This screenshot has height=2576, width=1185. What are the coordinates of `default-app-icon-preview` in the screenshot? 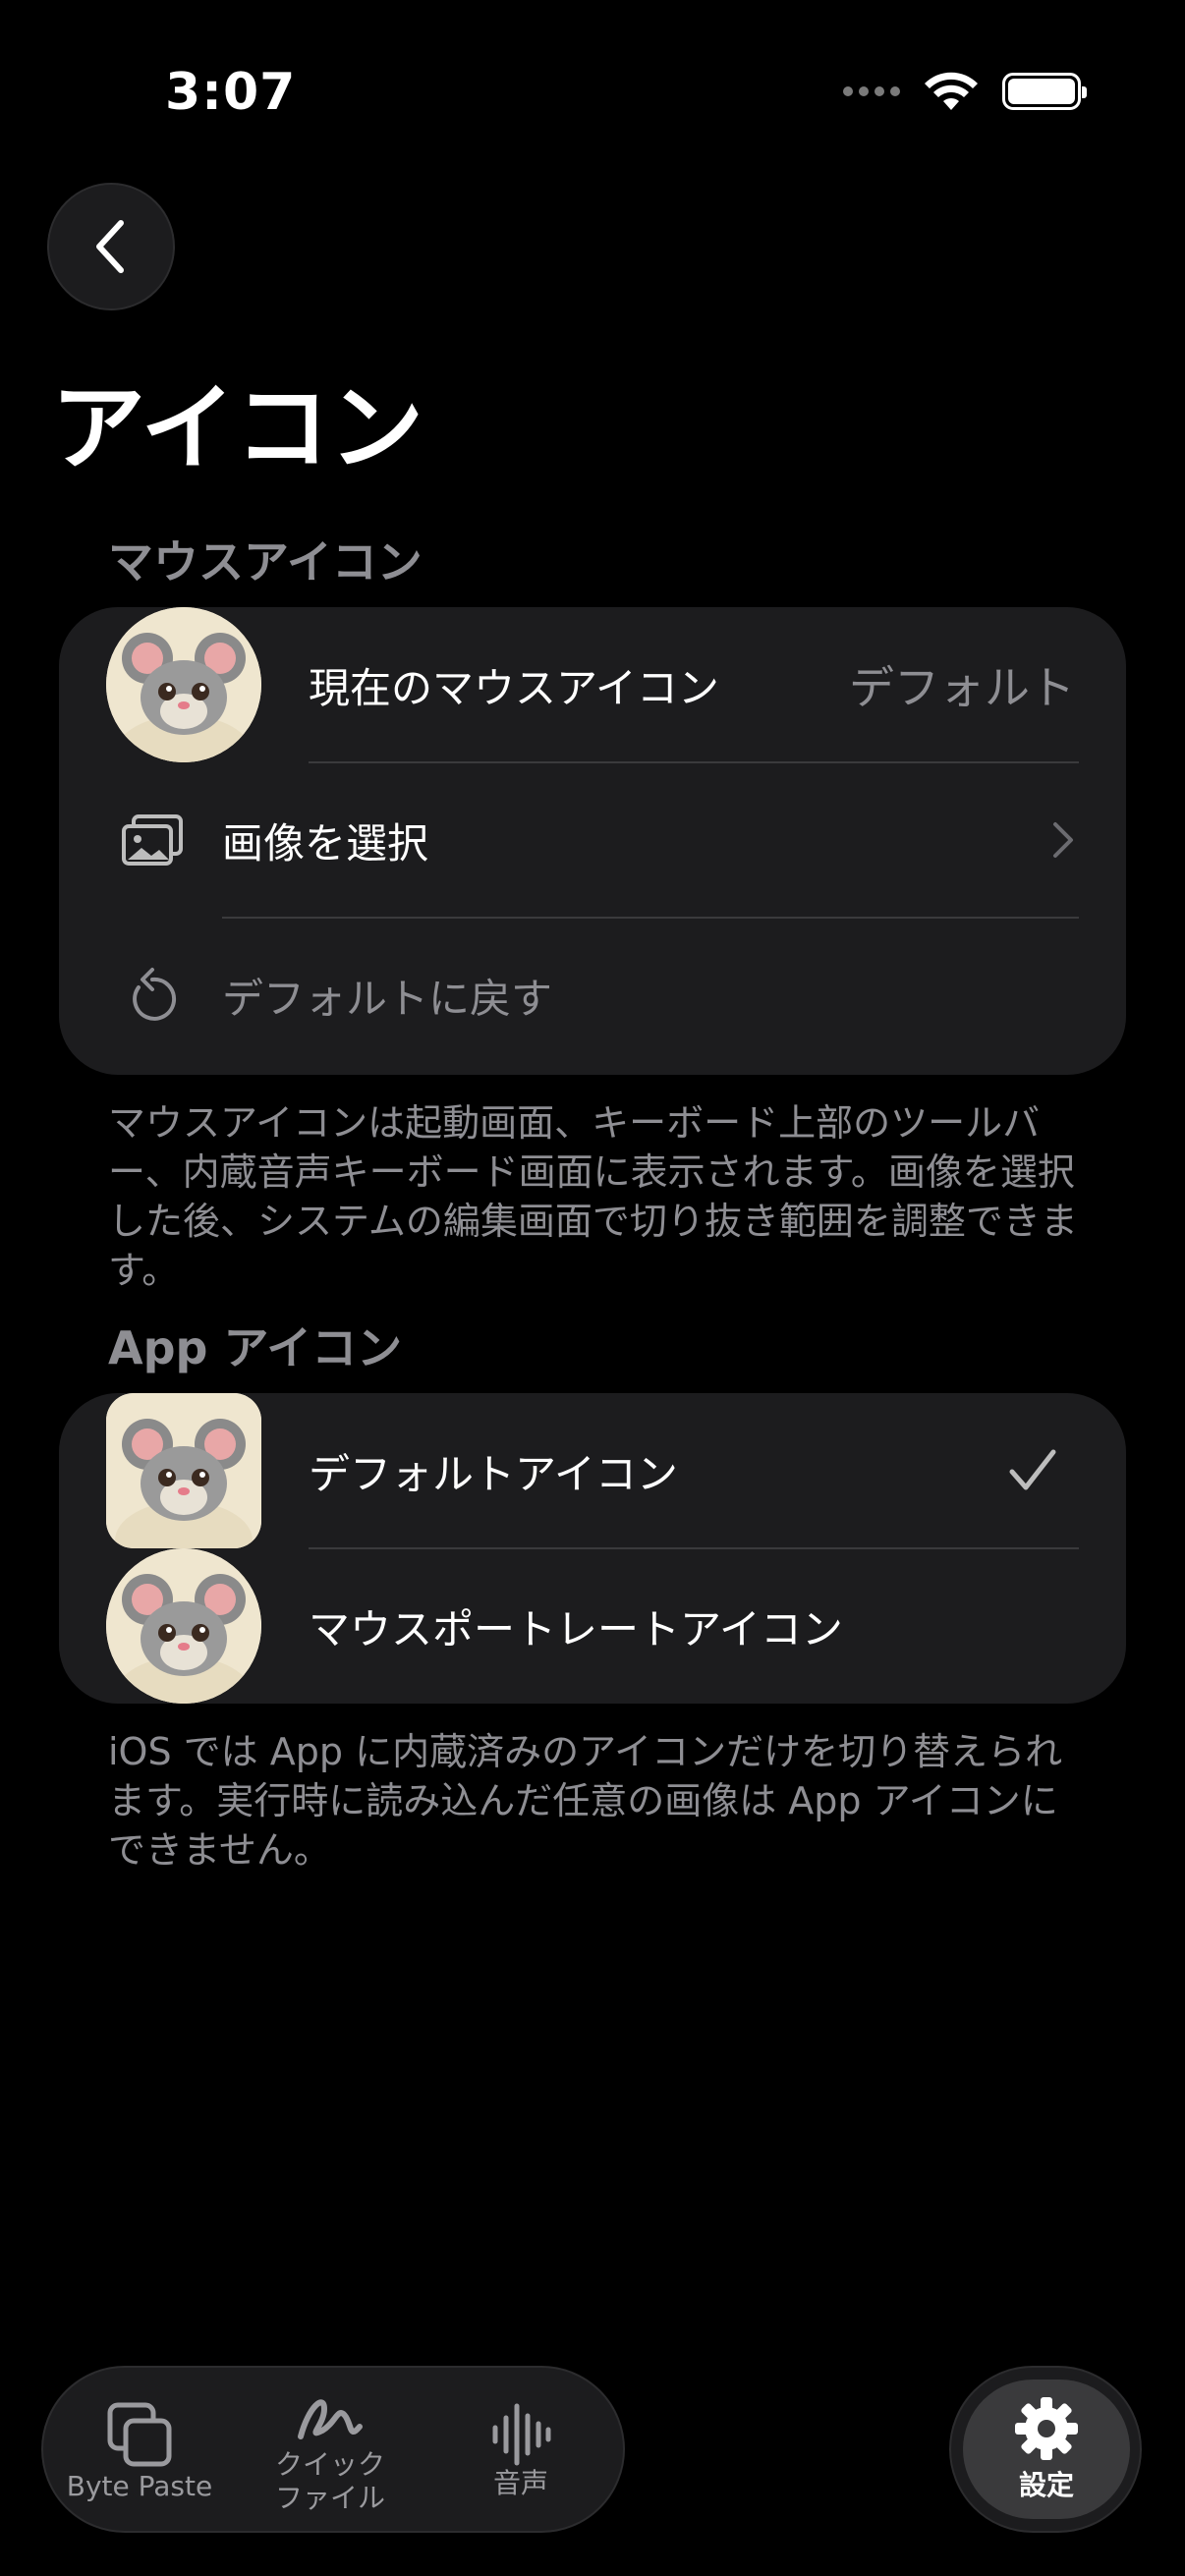 It's located at (184, 1470).